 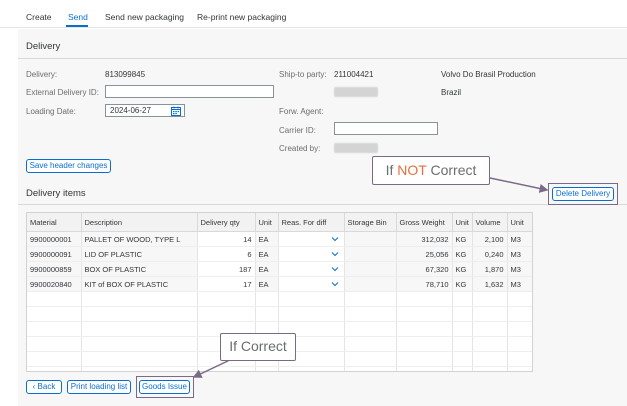 What do you see at coordinates (391, 170) in the screenshot?
I see `callout-prefix: If` at bounding box center [391, 170].